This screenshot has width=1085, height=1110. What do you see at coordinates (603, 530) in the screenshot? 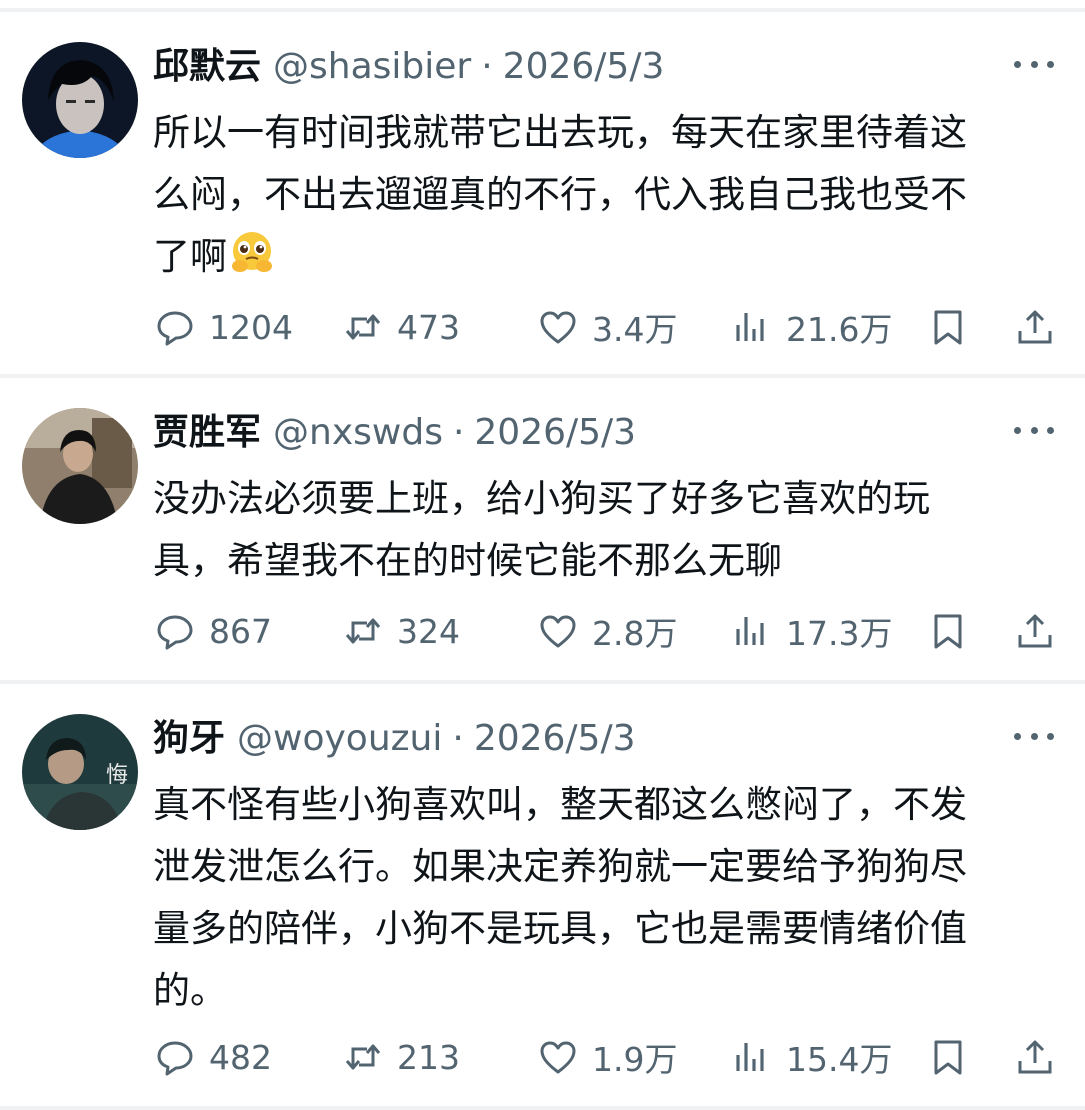
I see `tweet-text: 没办法必须要上班，给小狗买了好多它喜欢的玩 具，希望我不在的时候它能不那么无聊` at bounding box center [603, 530].